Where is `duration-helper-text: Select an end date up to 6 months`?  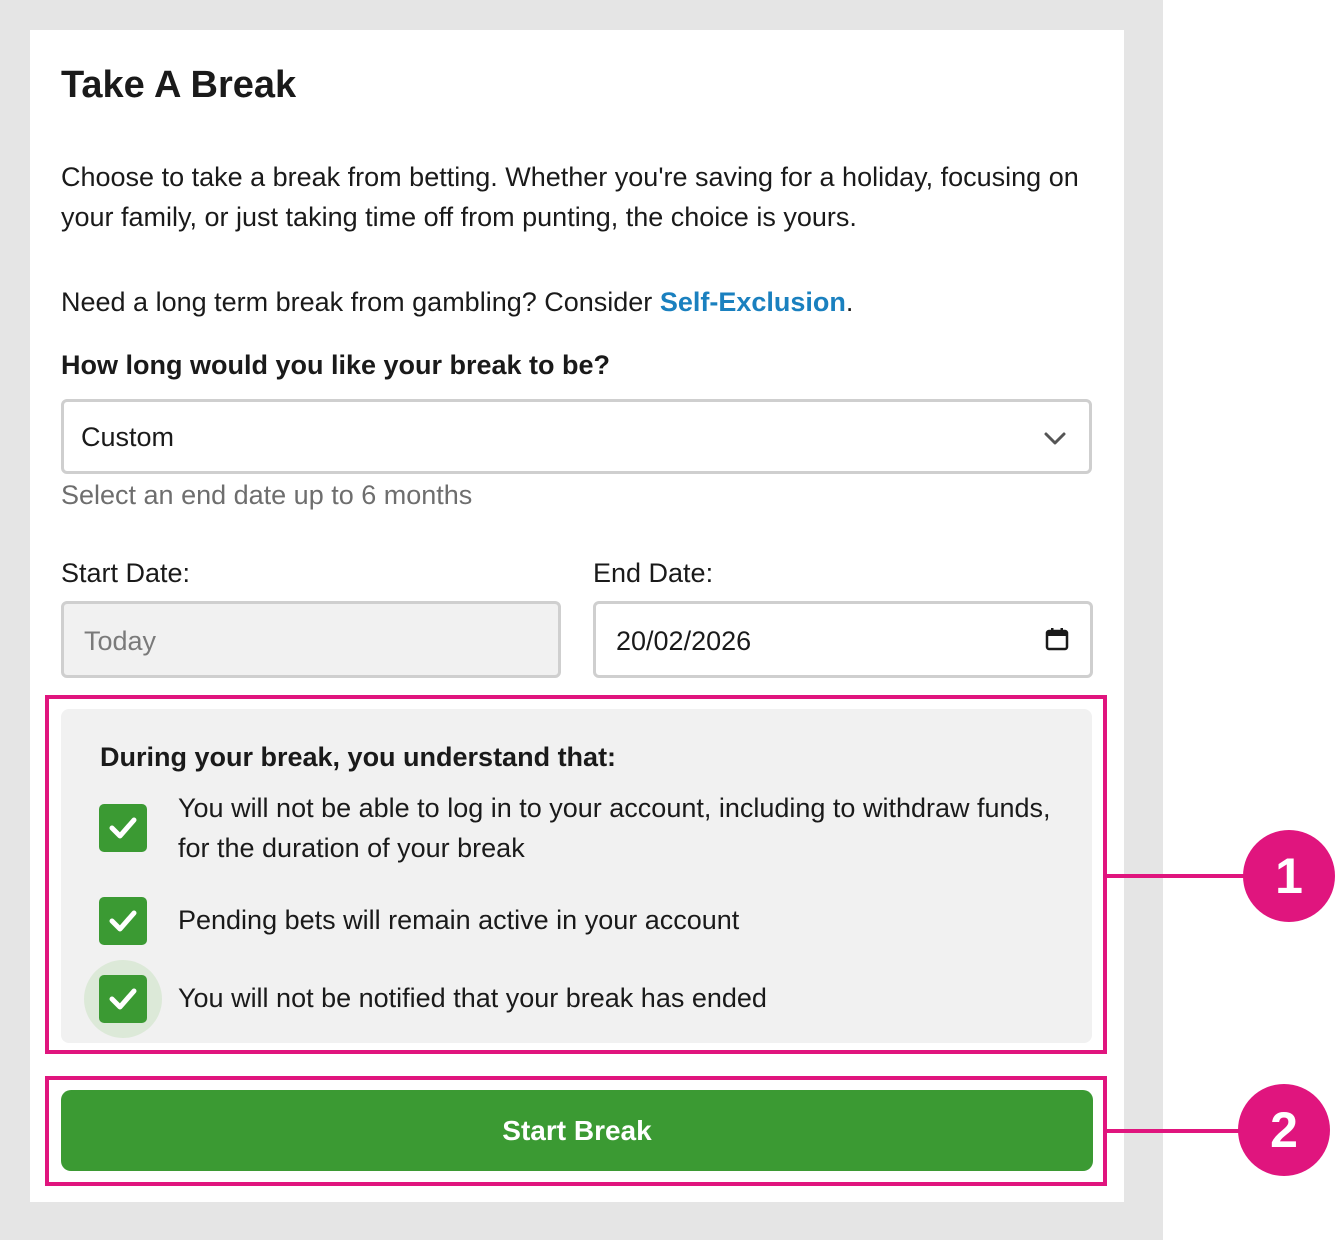
duration-helper-text: Select an end date up to 6 months is located at coordinates (267, 495).